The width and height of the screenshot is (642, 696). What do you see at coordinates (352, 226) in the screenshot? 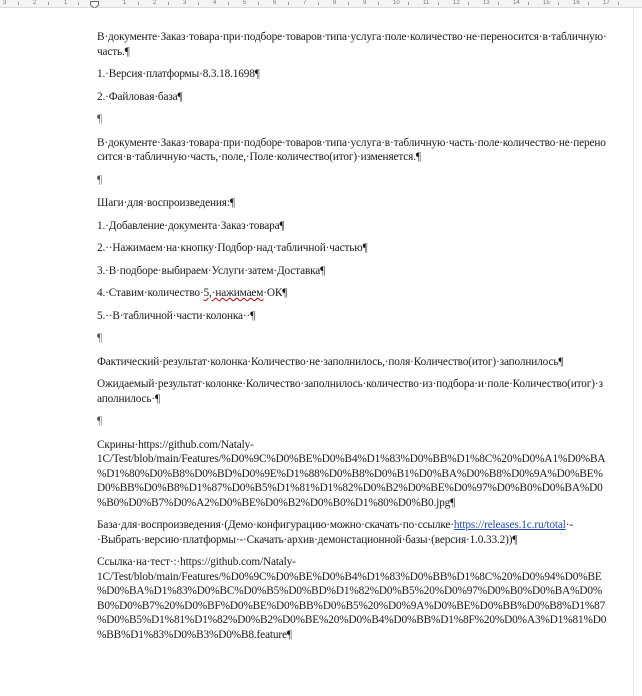
I see `paragraph: 1.·Добавление·документа·Заказ·товара¶` at bounding box center [352, 226].